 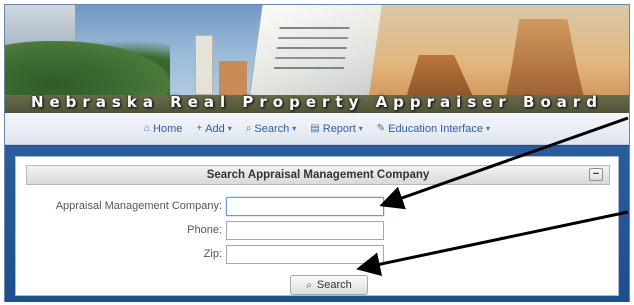 I want to click on nav-report: ▤ Report ▾, so click(x=336, y=129).